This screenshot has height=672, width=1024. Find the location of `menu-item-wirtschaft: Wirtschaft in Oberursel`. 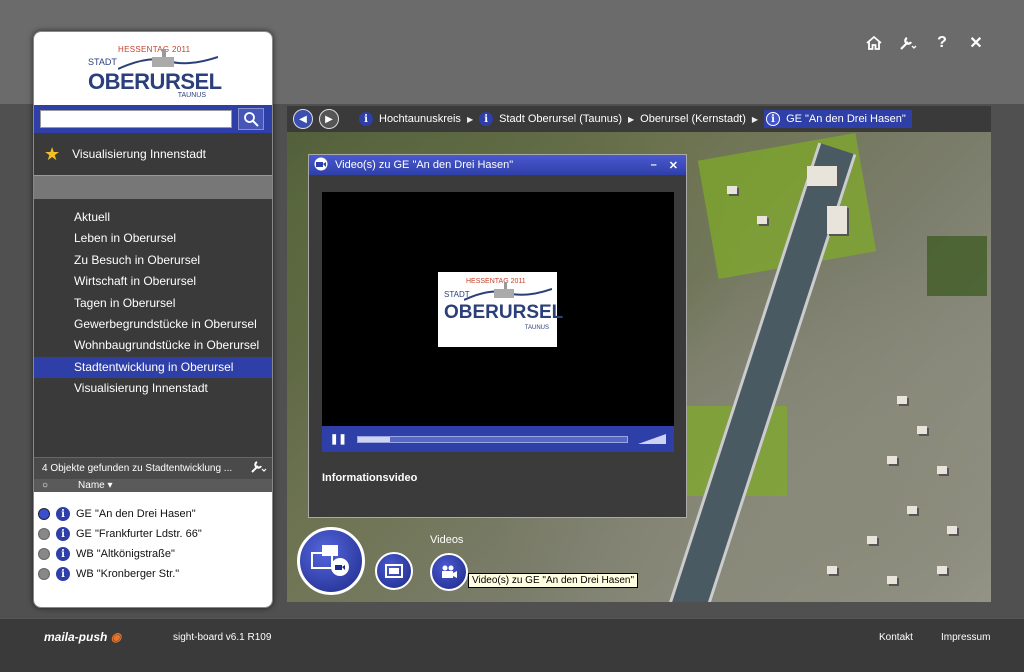

menu-item-wirtschaft: Wirtschaft in Oberursel is located at coordinates (153, 281).